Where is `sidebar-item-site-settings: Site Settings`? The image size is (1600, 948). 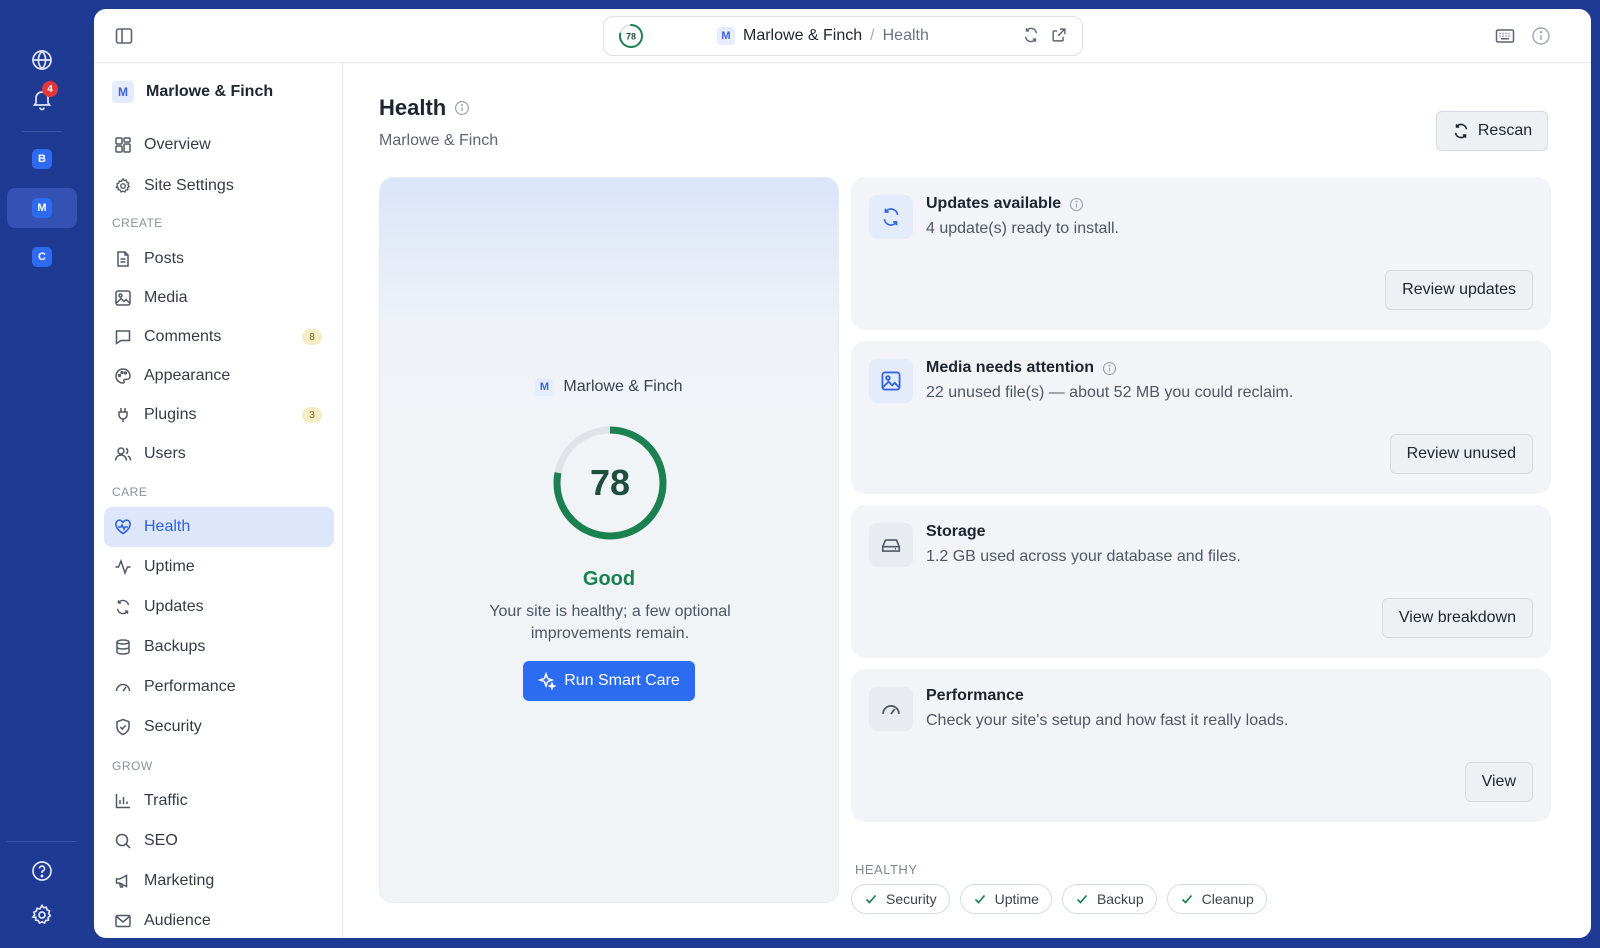
sidebar-item-site-settings: Site Settings is located at coordinates (219, 186).